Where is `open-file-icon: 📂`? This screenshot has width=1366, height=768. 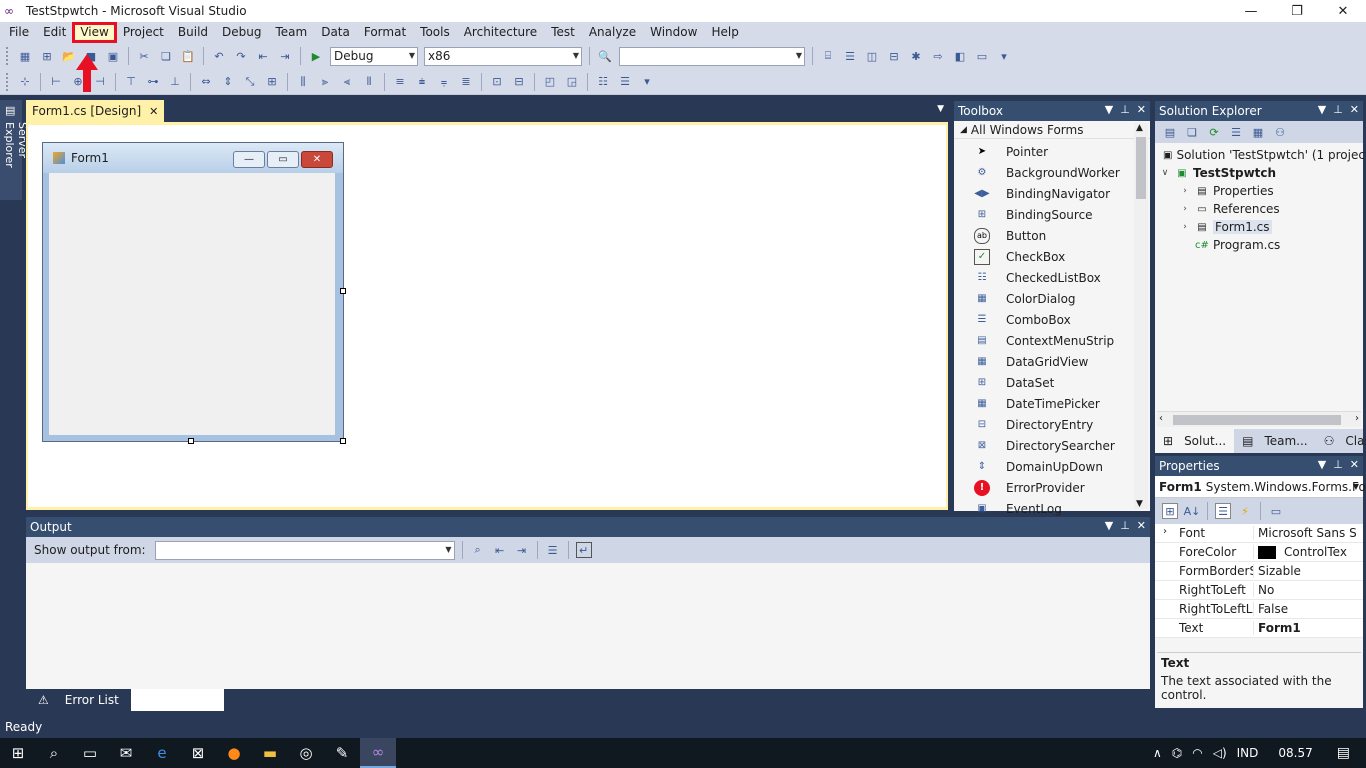 open-file-icon: 📂 is located at coordinates (69, 56).